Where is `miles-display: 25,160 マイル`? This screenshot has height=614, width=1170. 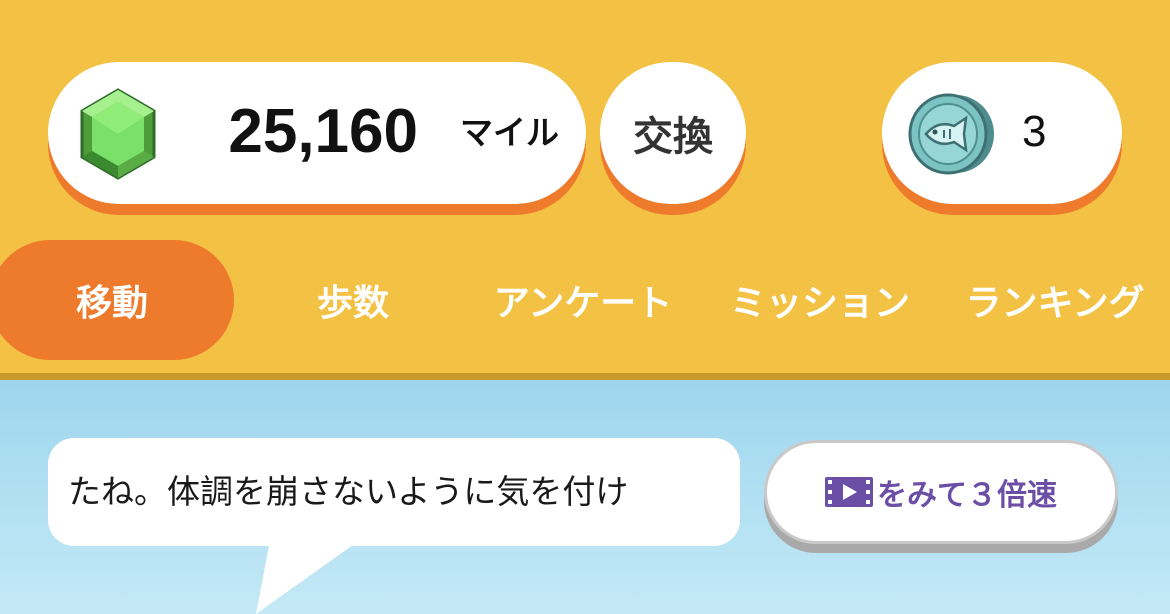
miles-display: 25,160 マイル is located at coordinates (317, 133).